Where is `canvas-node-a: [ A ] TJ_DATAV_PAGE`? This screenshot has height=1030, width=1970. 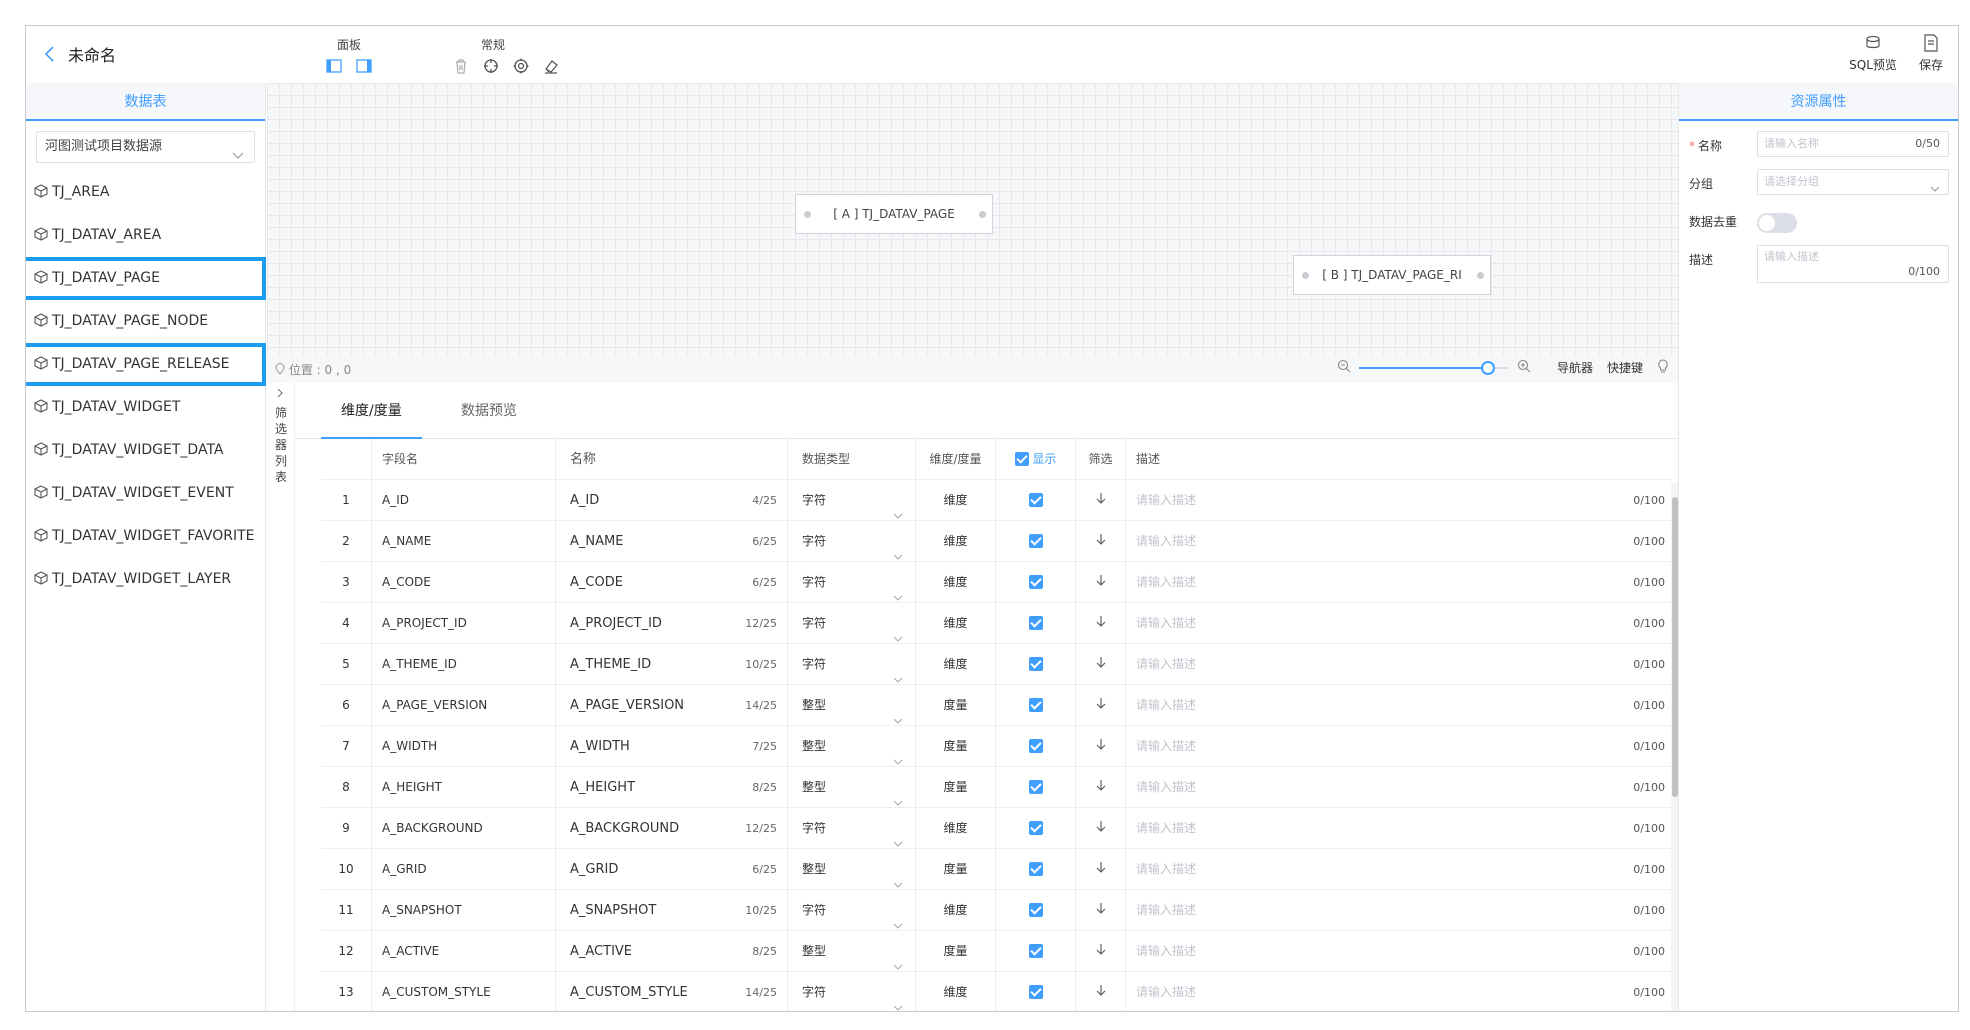 canvas-node-a: [ A ] TJ_DATAV_PAGE is located at coordinates (894, 214).